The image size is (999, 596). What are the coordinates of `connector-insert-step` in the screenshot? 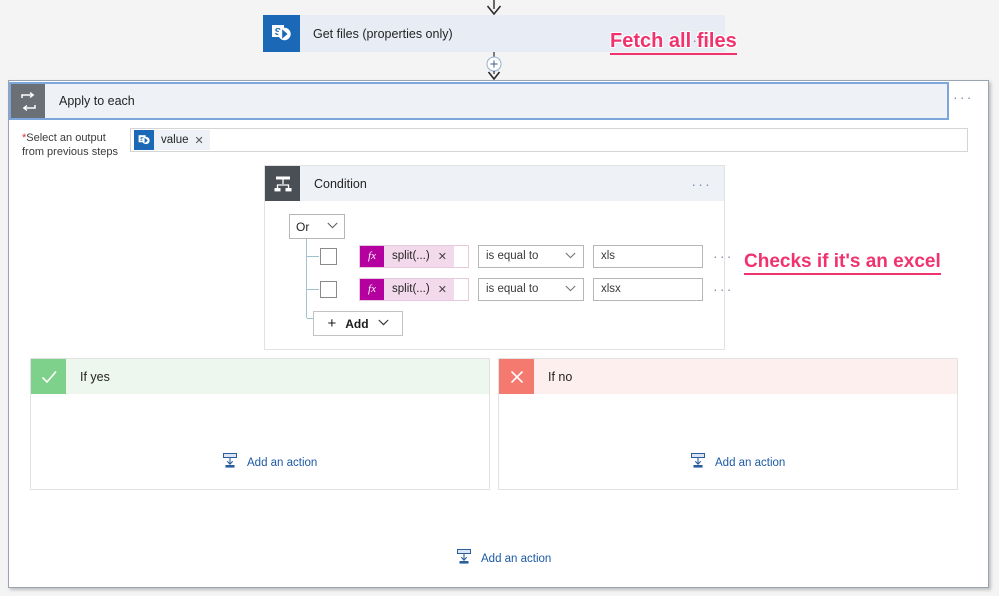 It's located at (494, 66).